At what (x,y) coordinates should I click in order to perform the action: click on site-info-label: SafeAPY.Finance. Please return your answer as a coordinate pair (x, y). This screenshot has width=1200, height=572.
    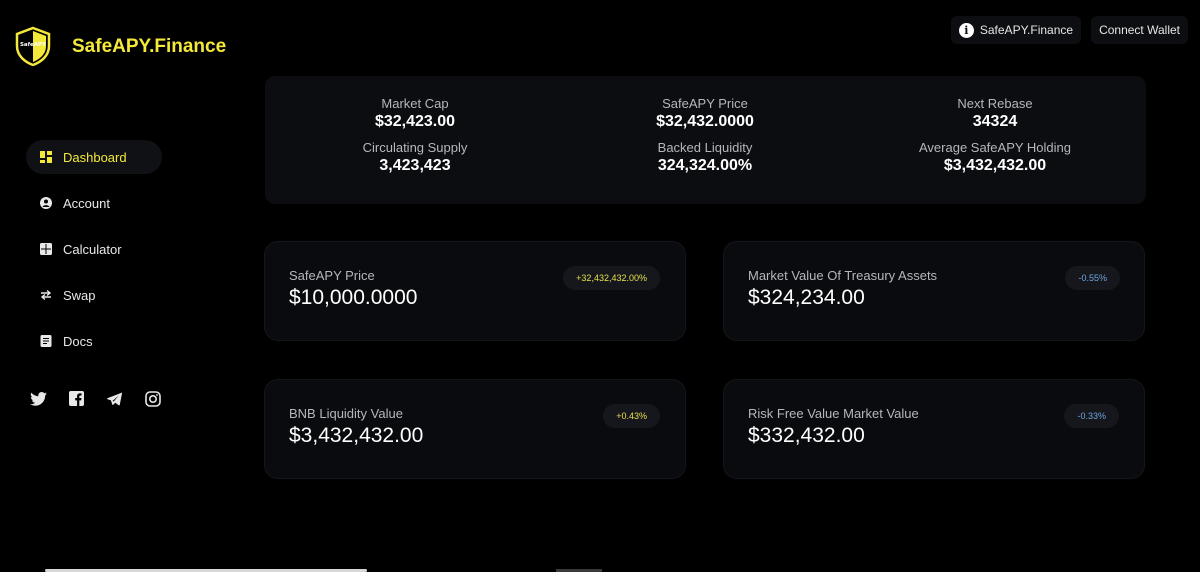
    Looking at the image, I should click on (1026, 30).